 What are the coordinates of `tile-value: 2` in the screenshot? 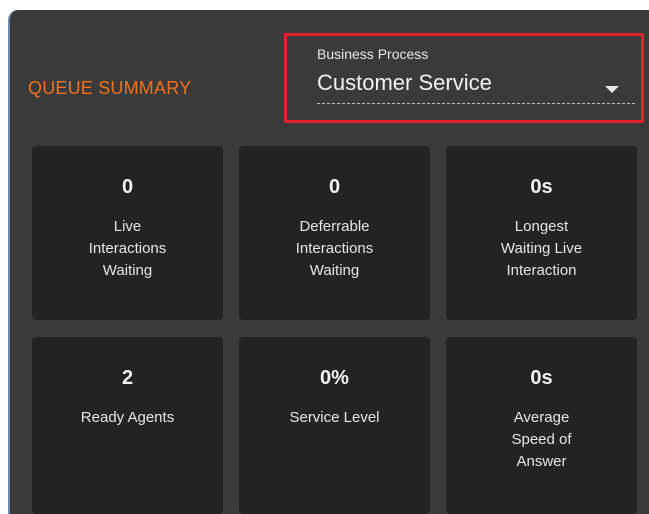 It's located at (127, 378).